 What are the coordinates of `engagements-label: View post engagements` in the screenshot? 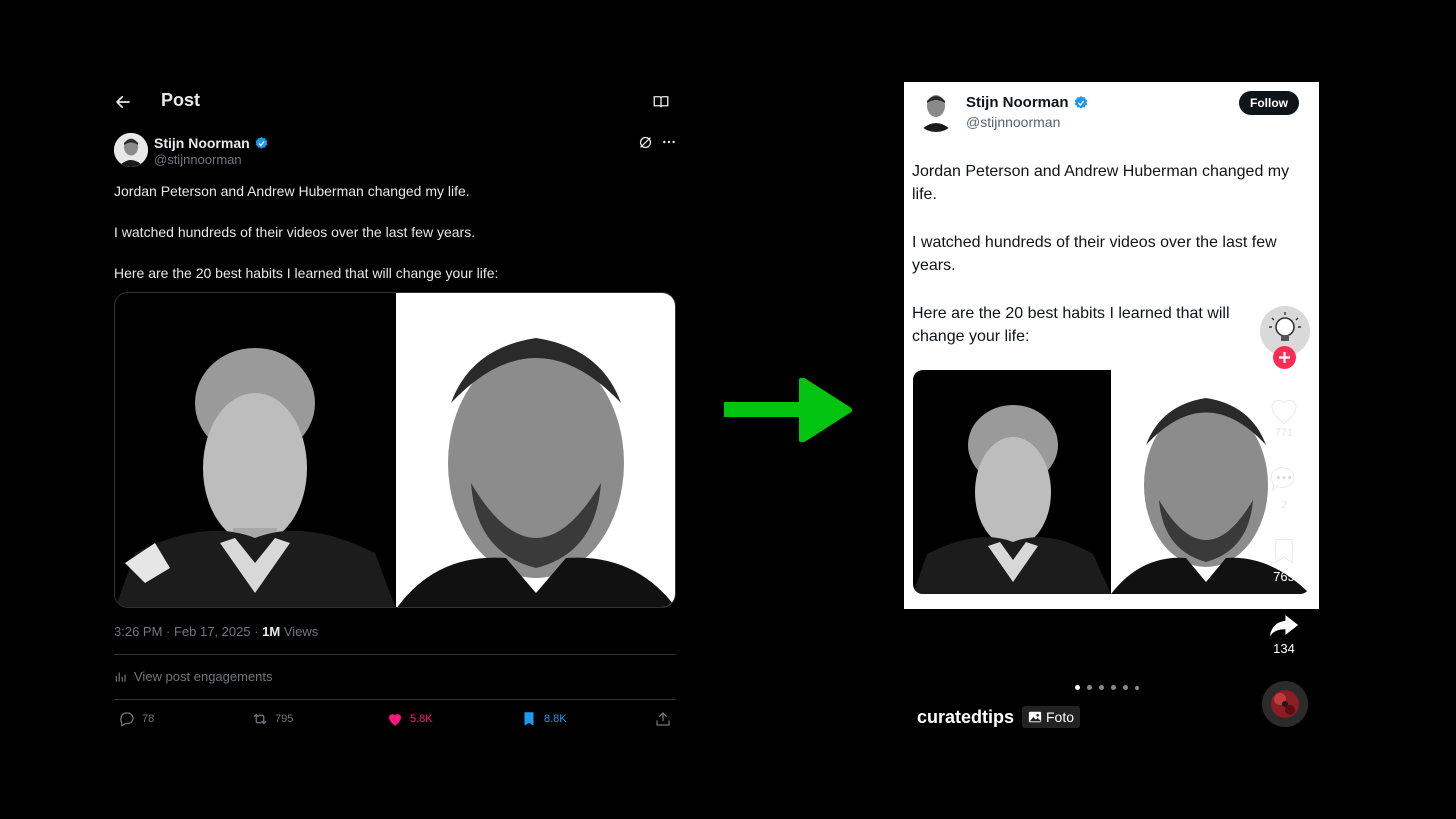 It's located at (203, 676).